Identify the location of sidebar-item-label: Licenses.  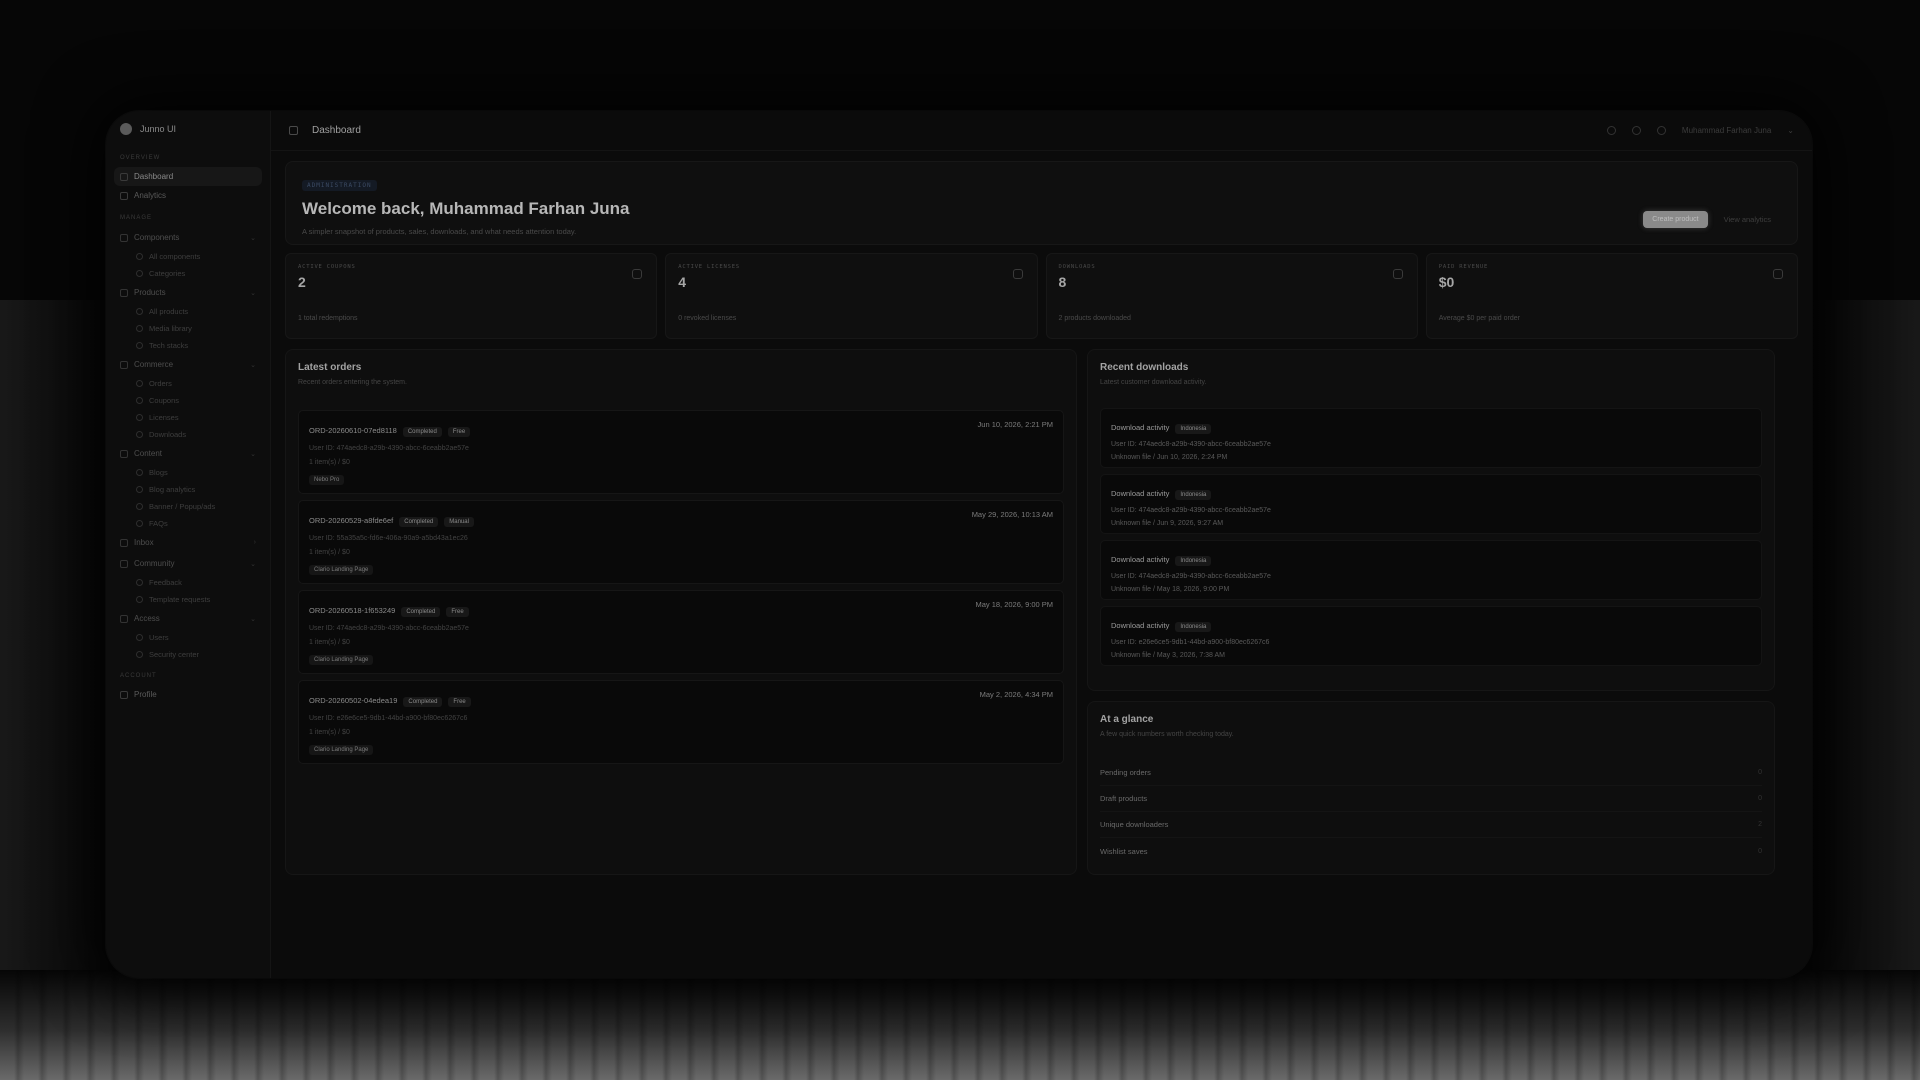
(164, 417).